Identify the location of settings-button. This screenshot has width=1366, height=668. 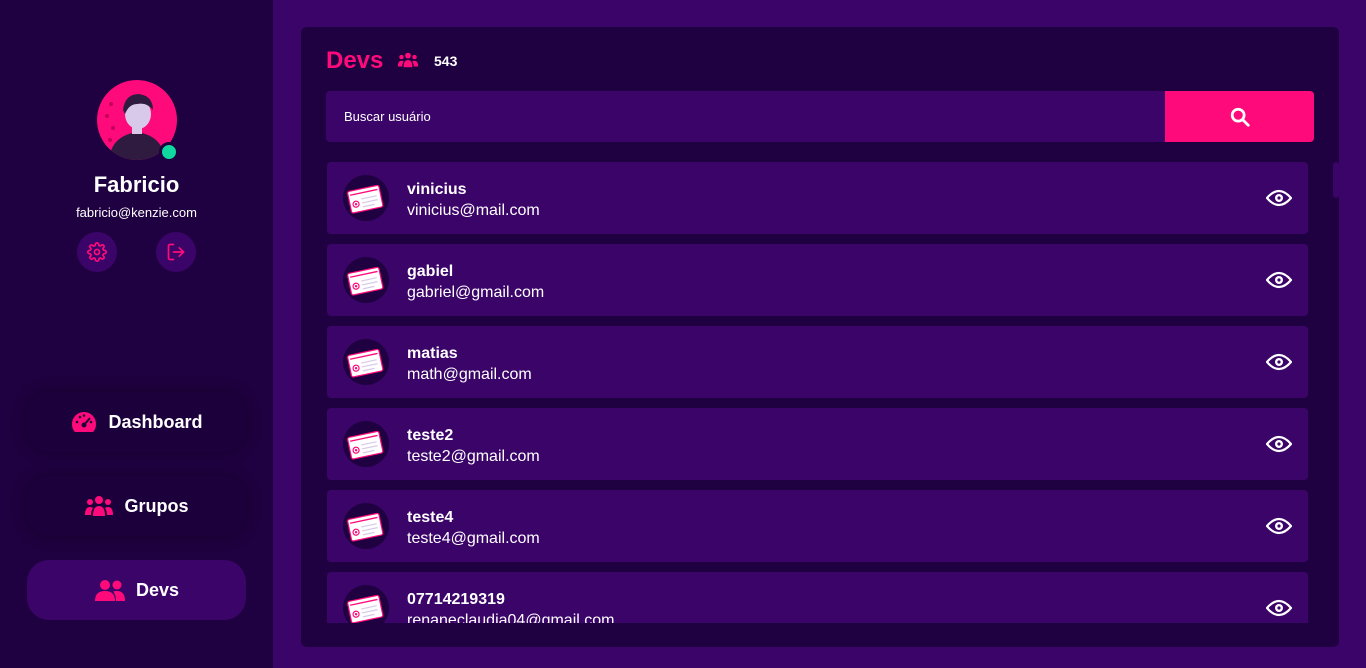
(97, 252).